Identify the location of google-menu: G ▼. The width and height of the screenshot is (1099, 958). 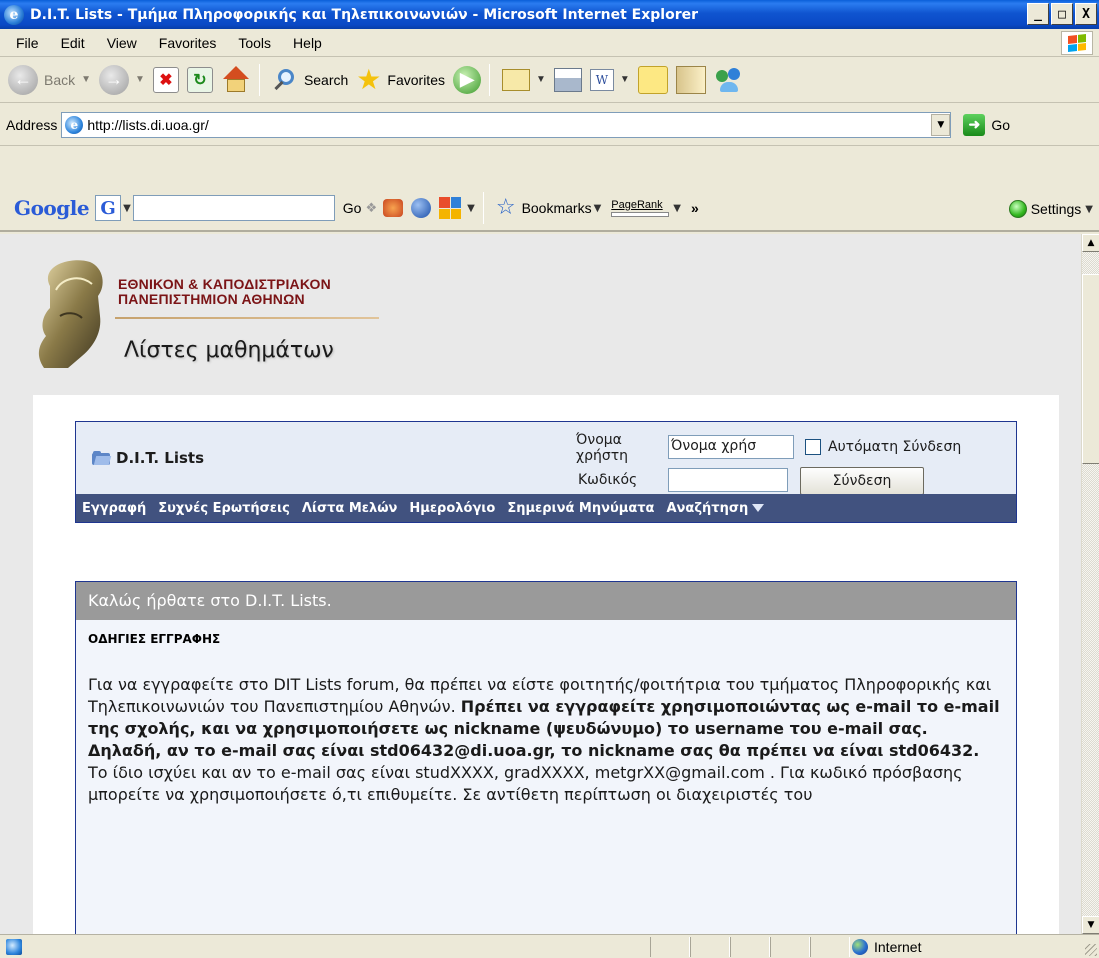
(113, 208).